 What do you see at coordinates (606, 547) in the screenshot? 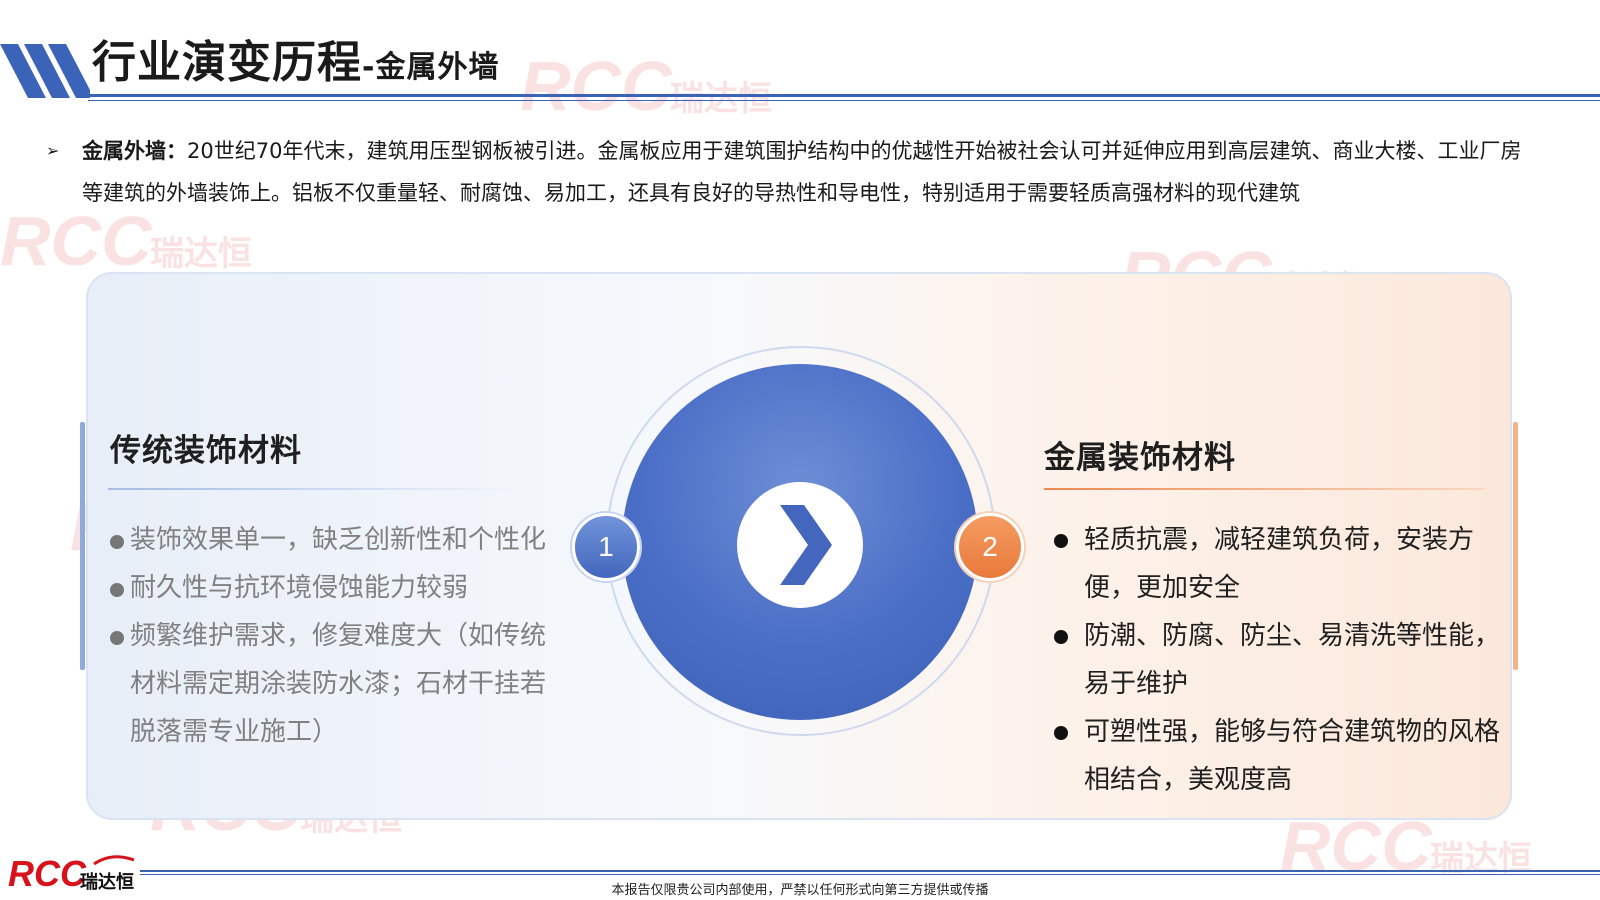
I see `step-badge-1: 1` at bounding box center [606, 547].